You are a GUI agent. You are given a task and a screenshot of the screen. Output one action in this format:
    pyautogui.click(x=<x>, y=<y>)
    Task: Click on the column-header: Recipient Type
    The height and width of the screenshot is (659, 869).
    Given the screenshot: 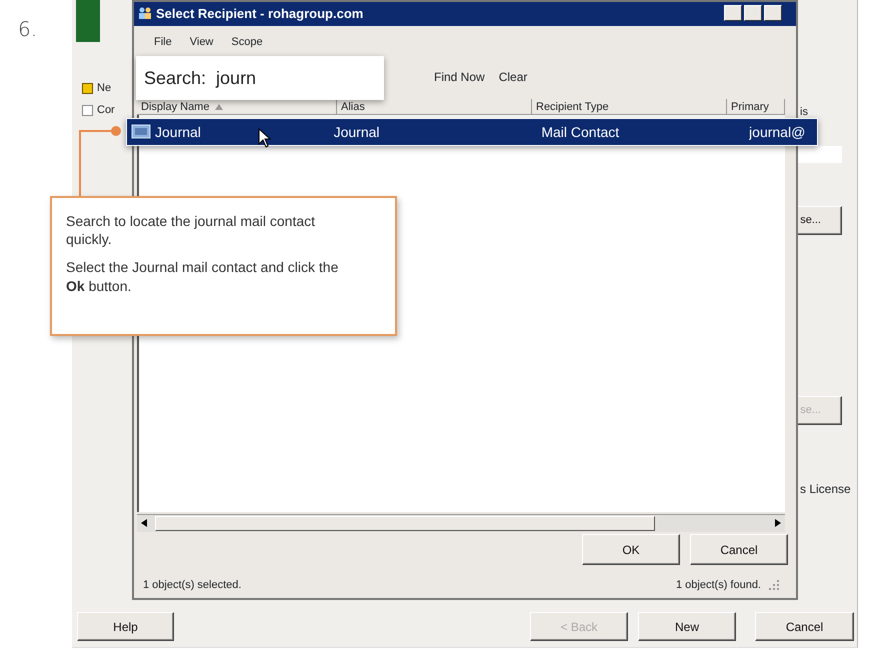 What is the action you would take?
    pyautogui.click(x=629, y=107)
    